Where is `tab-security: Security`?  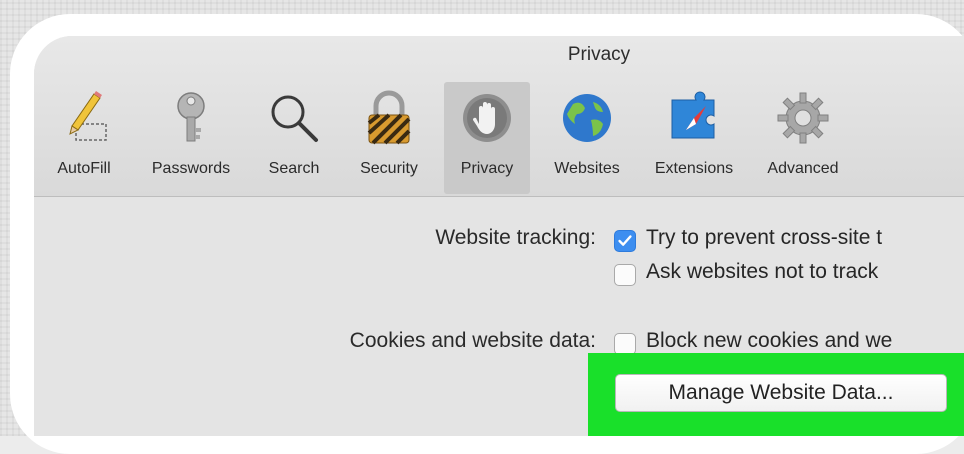 tab-security: Security is located at coordinates (389, 138).